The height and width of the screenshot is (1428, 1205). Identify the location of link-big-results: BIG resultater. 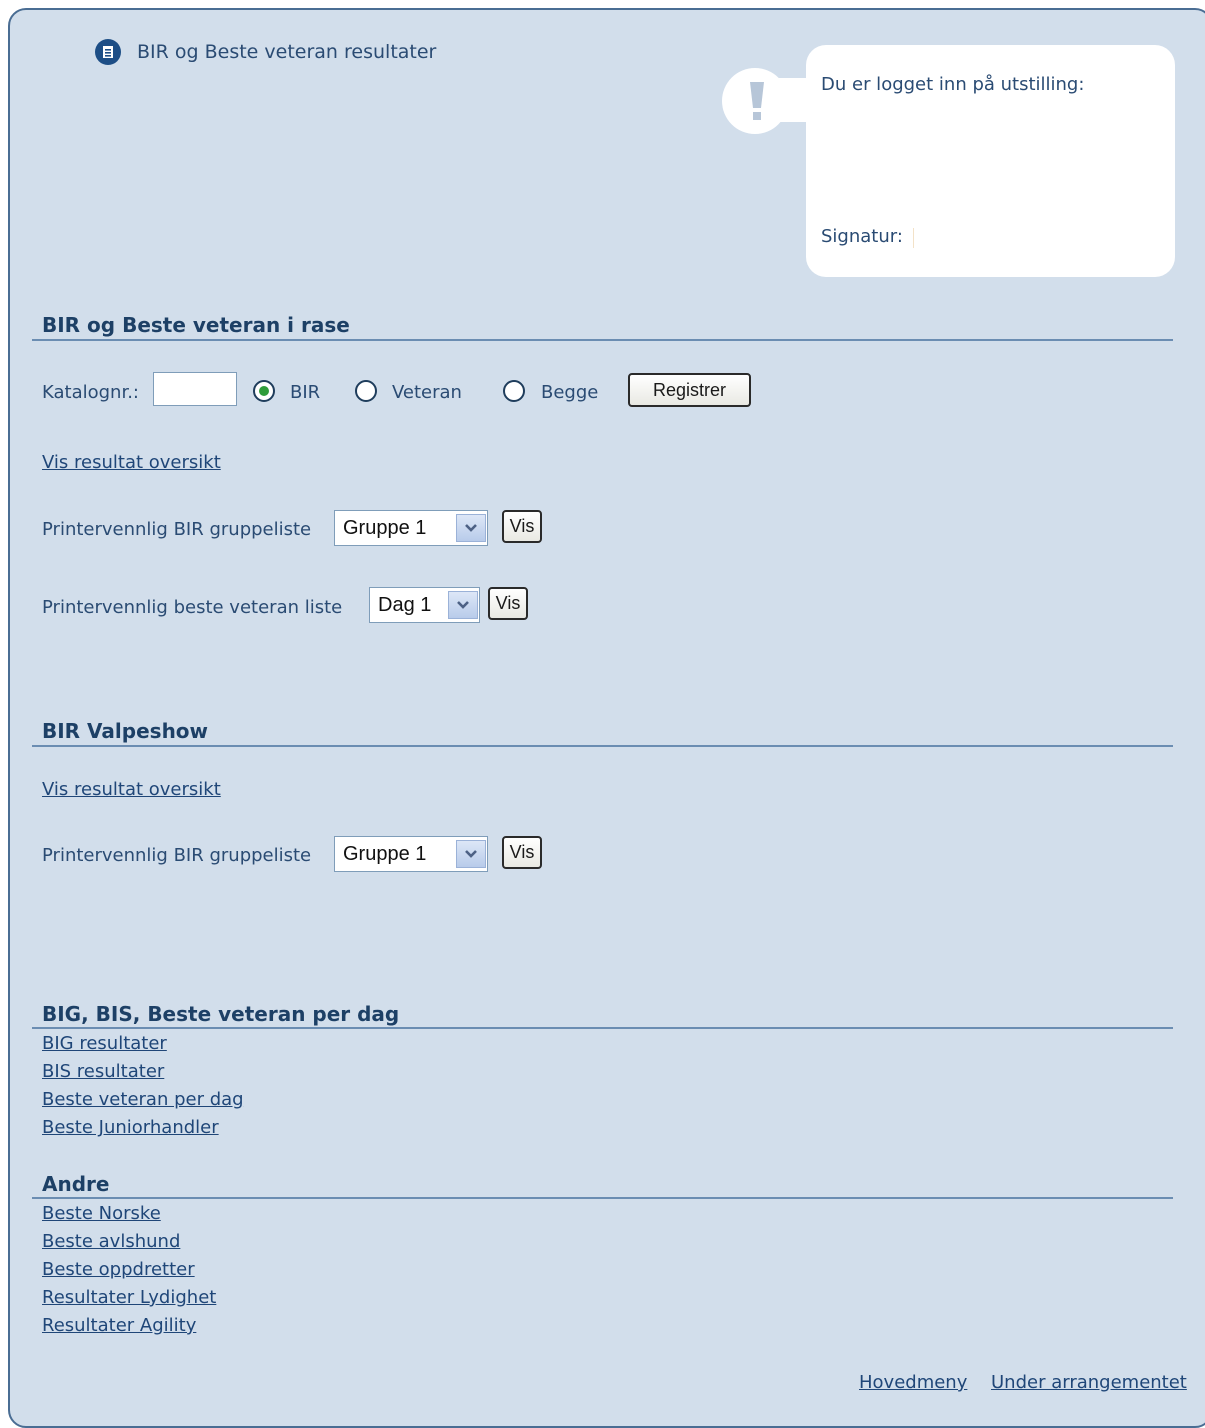
(104, 1043).